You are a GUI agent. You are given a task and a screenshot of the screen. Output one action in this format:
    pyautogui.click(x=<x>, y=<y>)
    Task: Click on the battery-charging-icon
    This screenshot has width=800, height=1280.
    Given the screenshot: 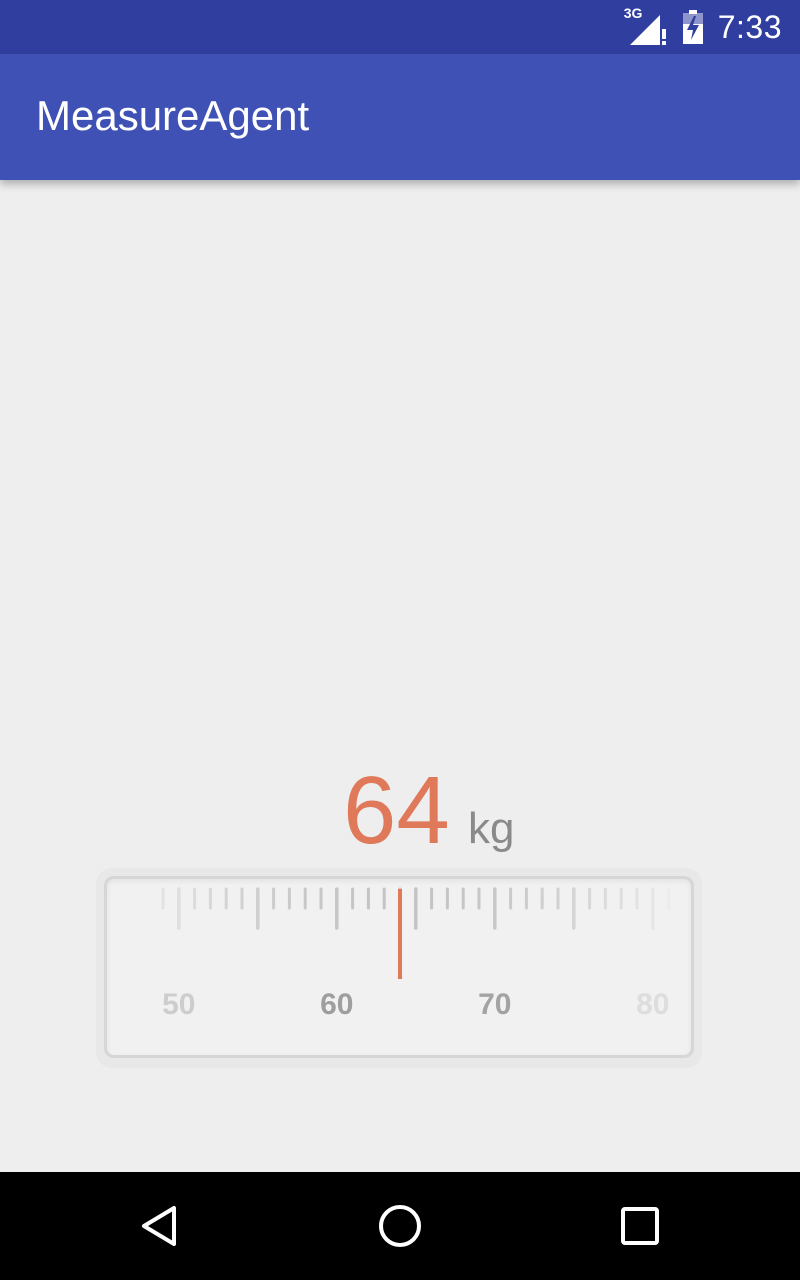 What is the action you would take?
    pyautogui.click(x=693, y=27)
    